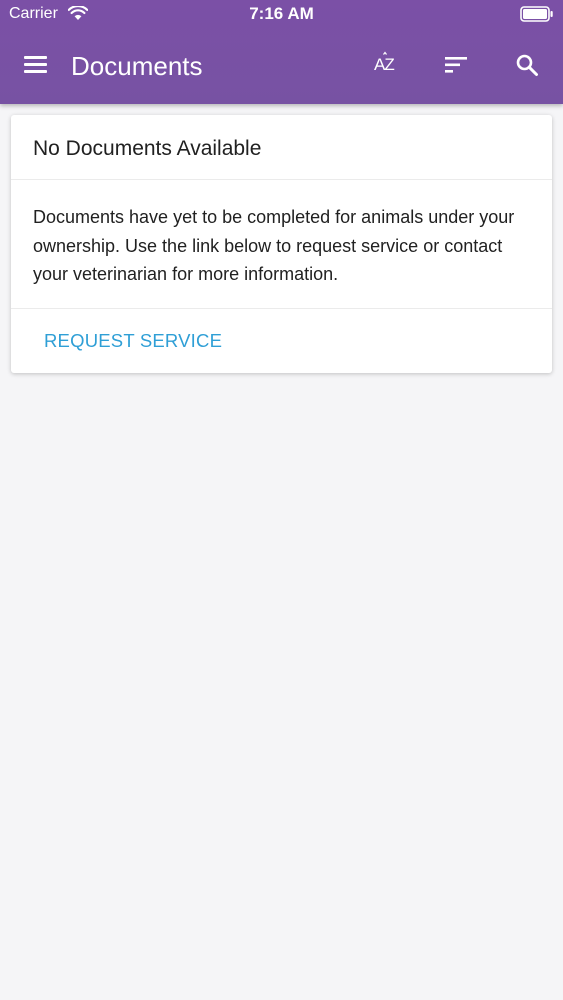 This screenshot has width=563, height=1000. I want to click on app-bar: Documents AZ, so click(281, 66).